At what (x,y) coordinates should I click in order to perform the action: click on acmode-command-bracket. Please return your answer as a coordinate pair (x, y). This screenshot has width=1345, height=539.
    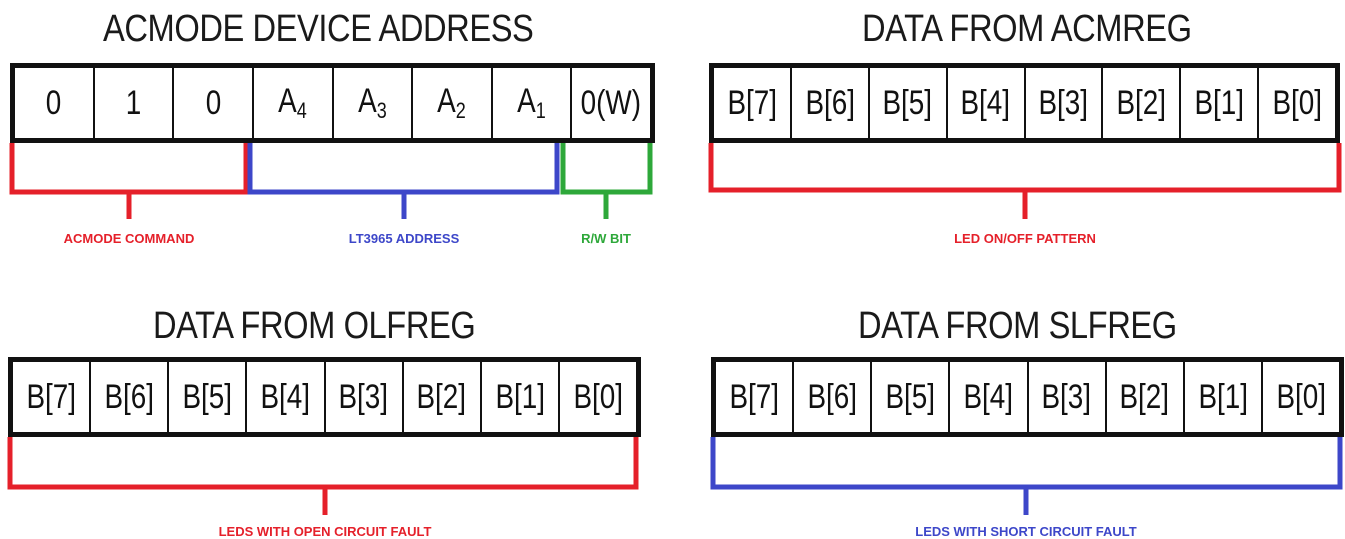
    Looking at the image, I should click on (129, 181).